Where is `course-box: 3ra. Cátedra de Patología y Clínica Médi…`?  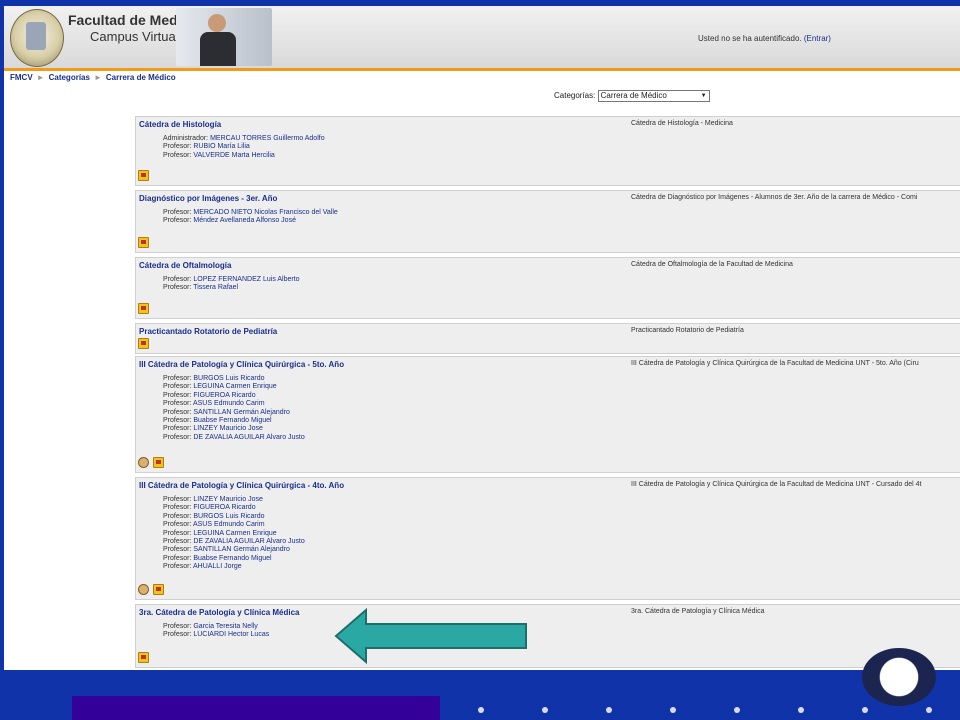 course-box: 3ra. Cátedra de Patología y Clínica Médi… is located at coordinates (547, 636).